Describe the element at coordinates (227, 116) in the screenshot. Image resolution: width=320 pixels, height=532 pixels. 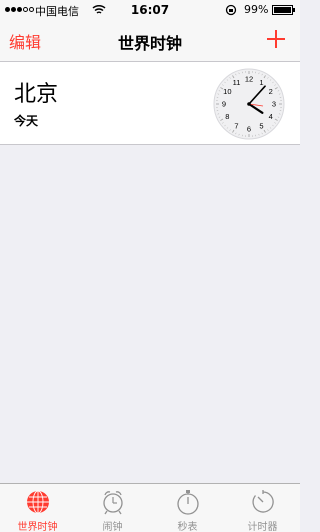
I see `clock-number: 8` at that location.